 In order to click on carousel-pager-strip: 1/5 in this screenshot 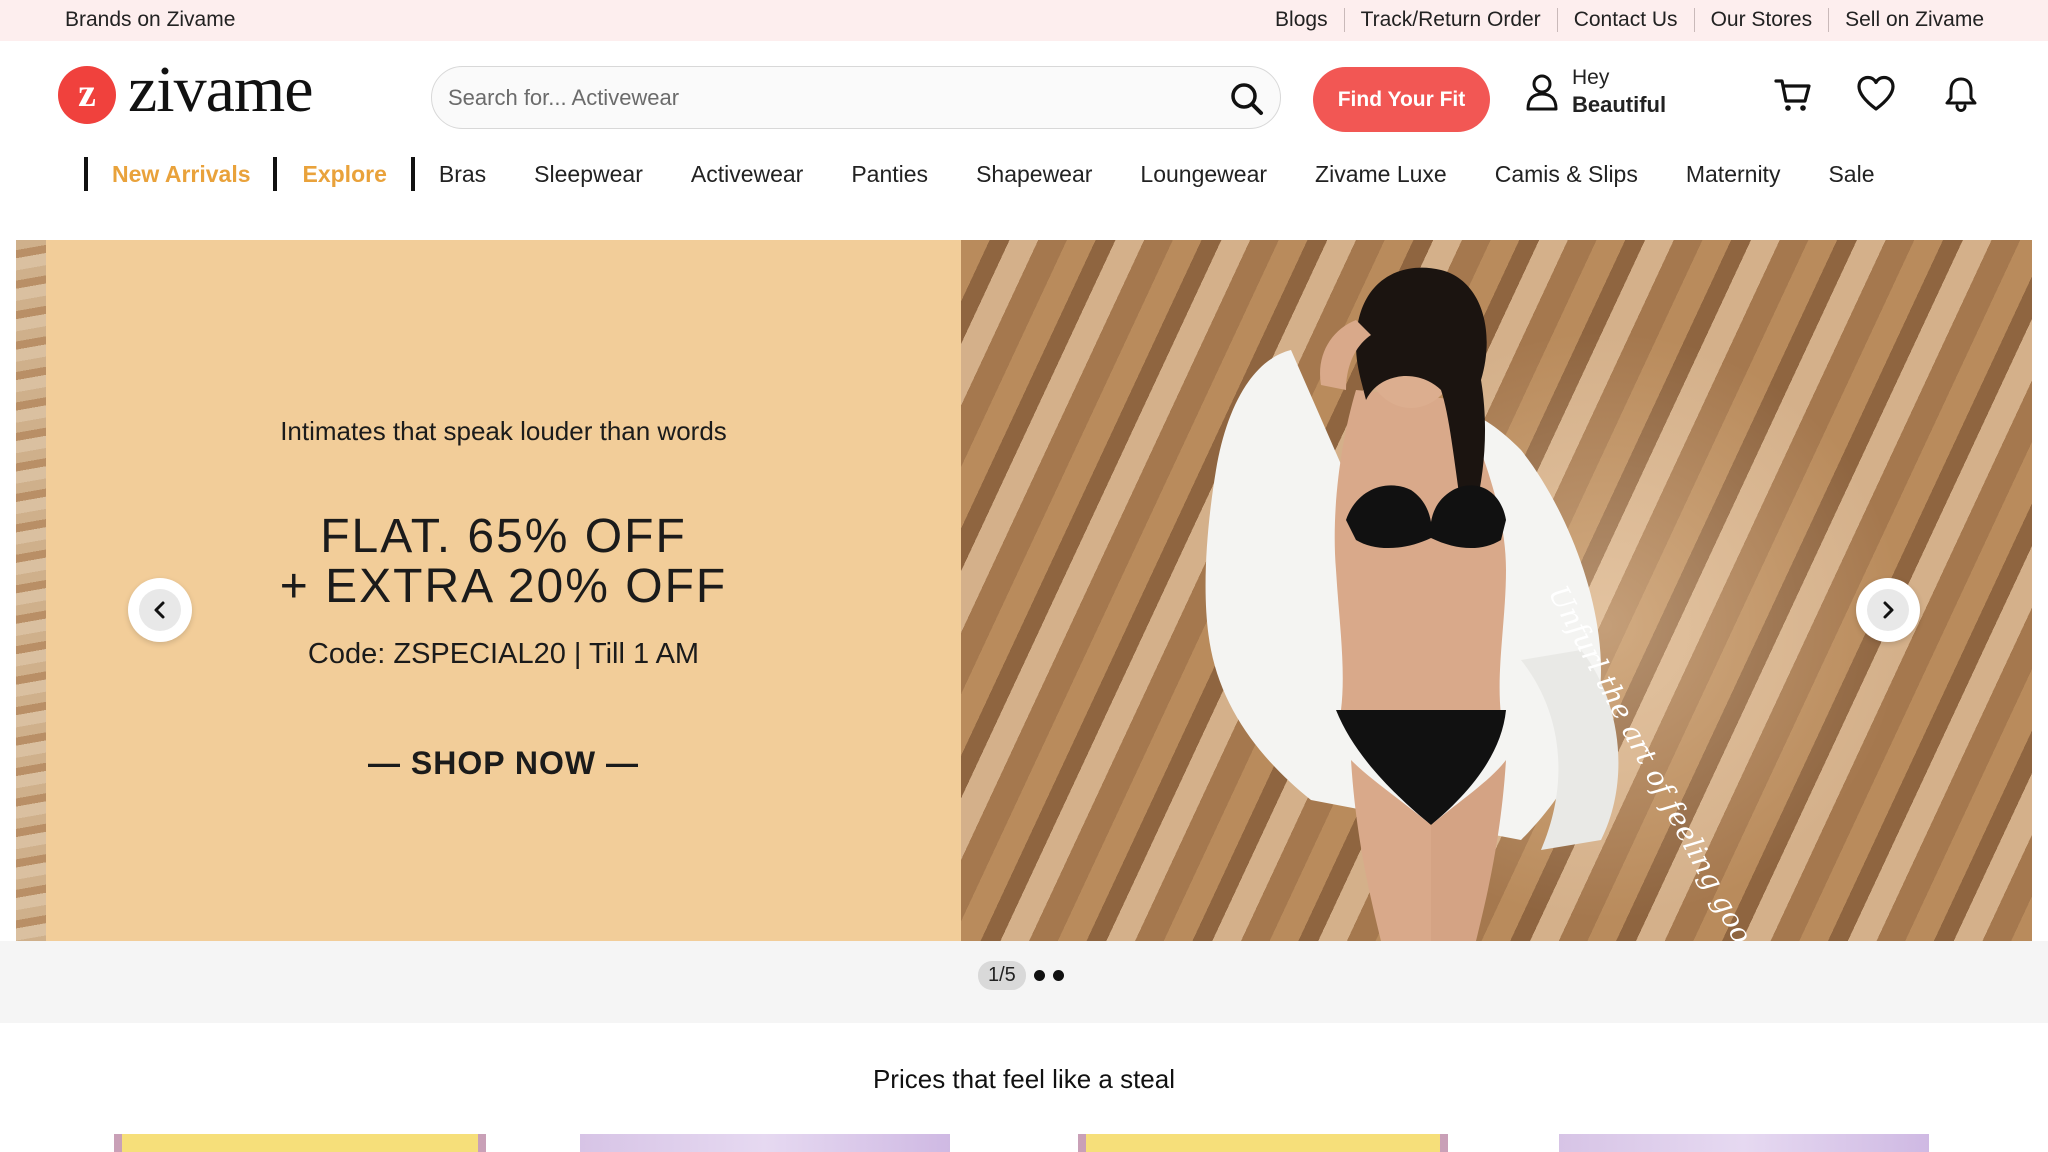, I will do `click(1024, 982)`.